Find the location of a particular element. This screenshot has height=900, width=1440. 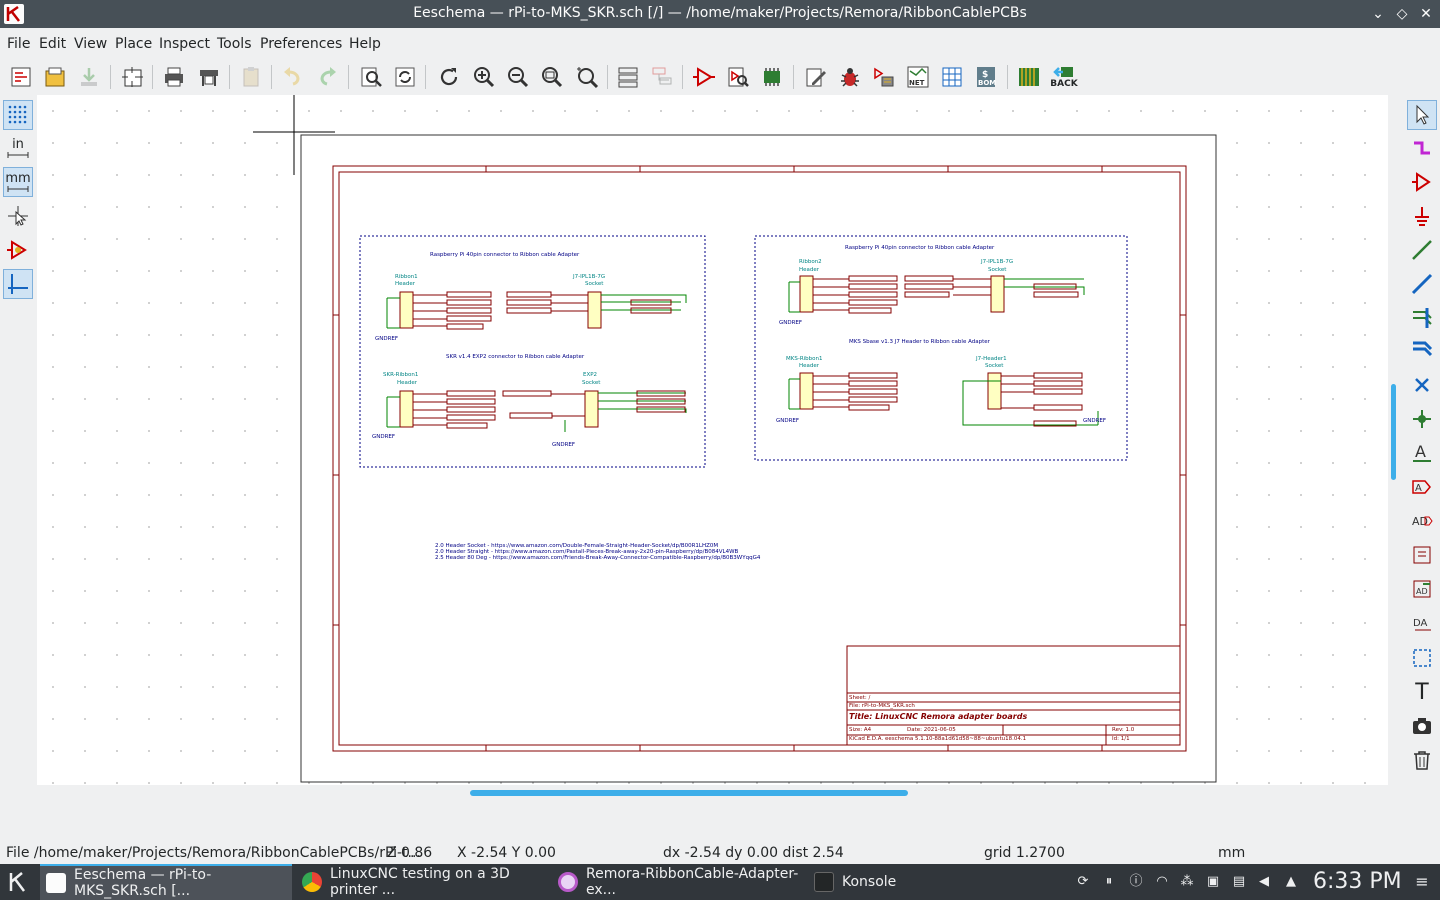

svg-text: A is located at coordinates (1418, 488).